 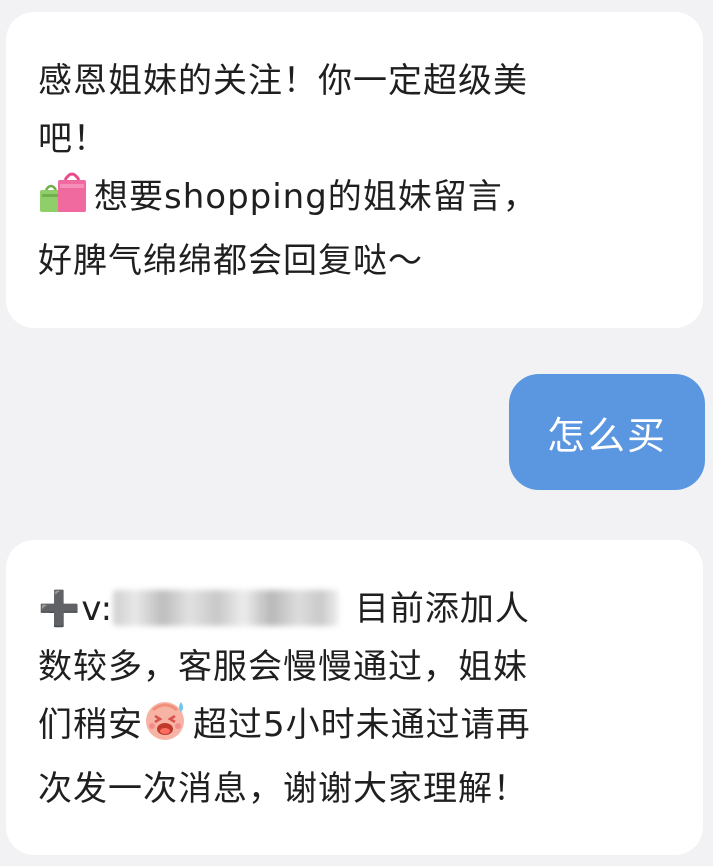 What do you see at coordinates (362, 725) in the screenshot?
I see `message-text: 超过5小时未通过请再` at bounding box center [362, 725].